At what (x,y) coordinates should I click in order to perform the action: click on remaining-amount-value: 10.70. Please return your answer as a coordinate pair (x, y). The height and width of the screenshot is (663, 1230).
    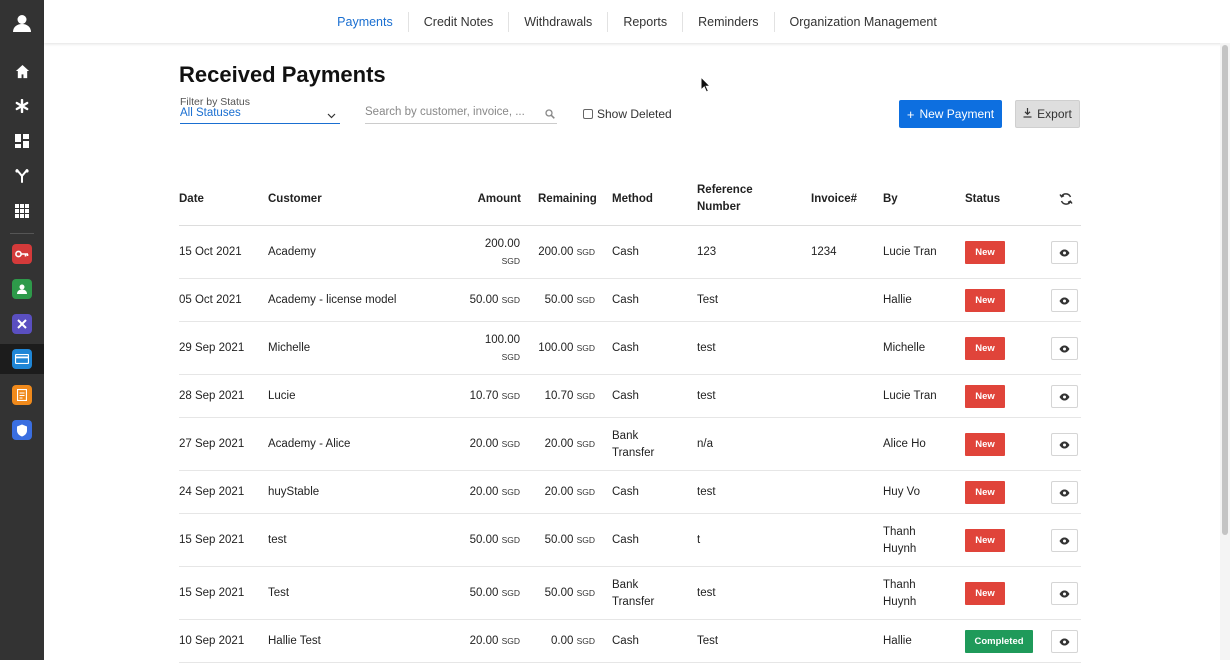
    Looking at the image, I should click on (559, 396).